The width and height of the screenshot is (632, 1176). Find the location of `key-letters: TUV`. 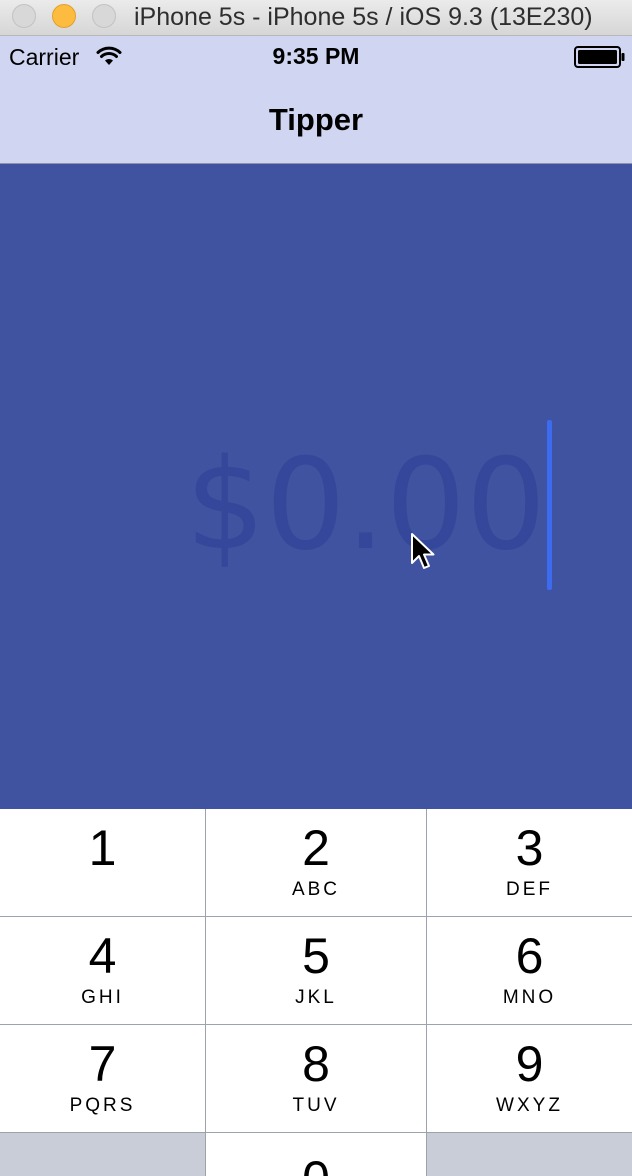

key-letters: TUV is located at coordinates (316, 1105).